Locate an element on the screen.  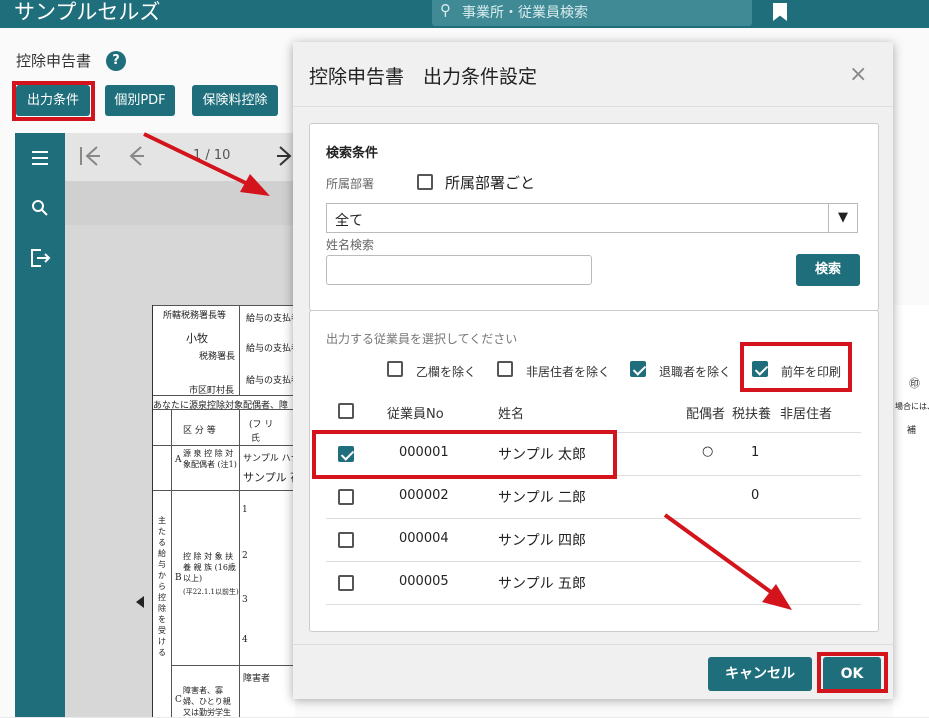
search-placeholder: 事業所・従業員検索 is located at coordinates (525, 13).